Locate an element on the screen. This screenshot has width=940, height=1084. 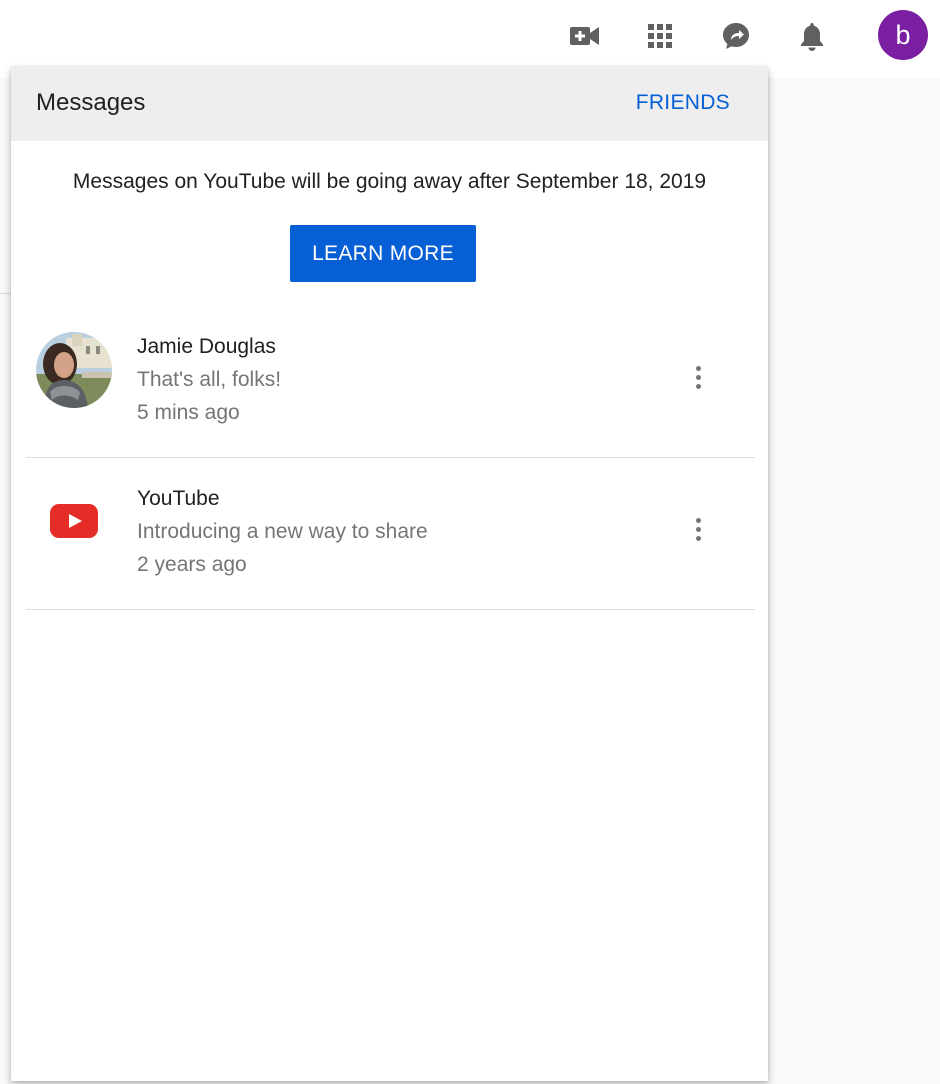
message-snippet: Introducing a new way to share is located at coordinates (282, 531).